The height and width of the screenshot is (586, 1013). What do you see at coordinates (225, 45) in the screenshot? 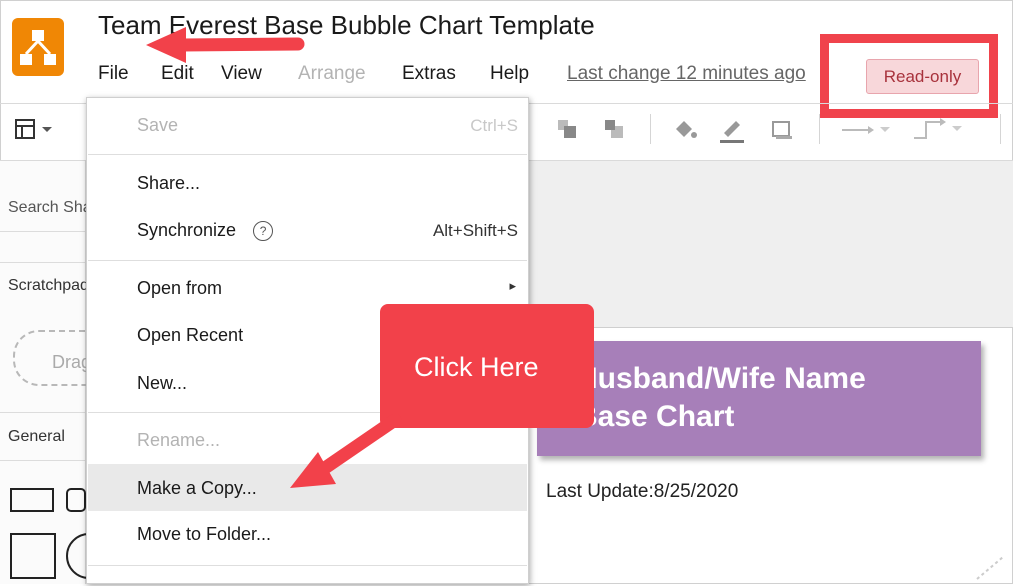
I see `arrow-to-file-menu-icon` at bounding box center [225, 45].